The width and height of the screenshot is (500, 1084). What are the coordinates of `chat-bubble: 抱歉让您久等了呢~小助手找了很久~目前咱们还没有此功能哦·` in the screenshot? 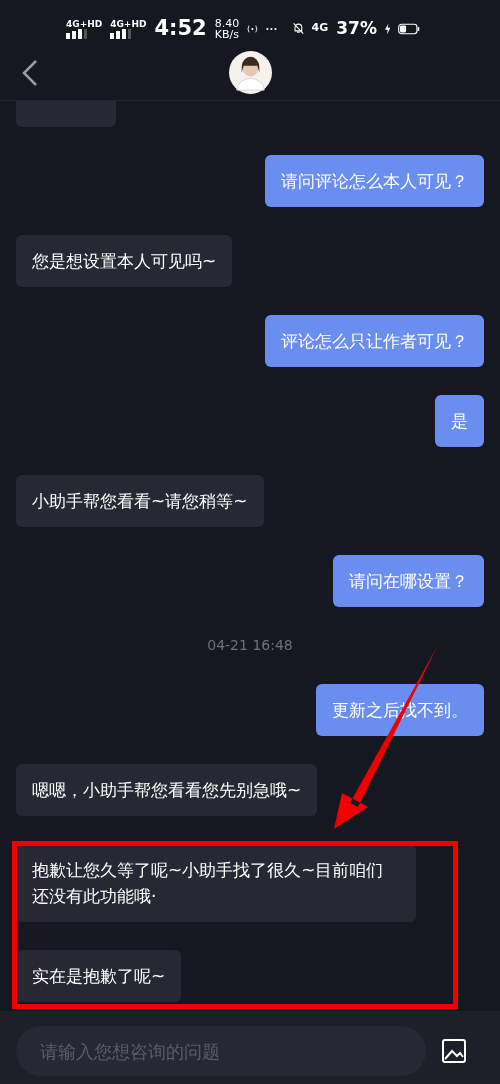 It's located at (216, 883).